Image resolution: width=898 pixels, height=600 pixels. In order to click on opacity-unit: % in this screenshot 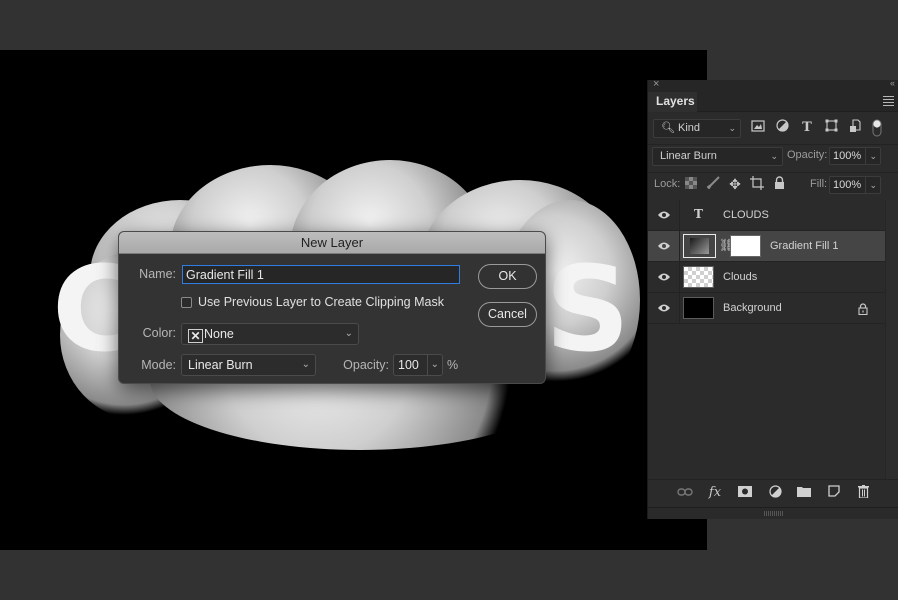, I will do `click(453, 365)`.